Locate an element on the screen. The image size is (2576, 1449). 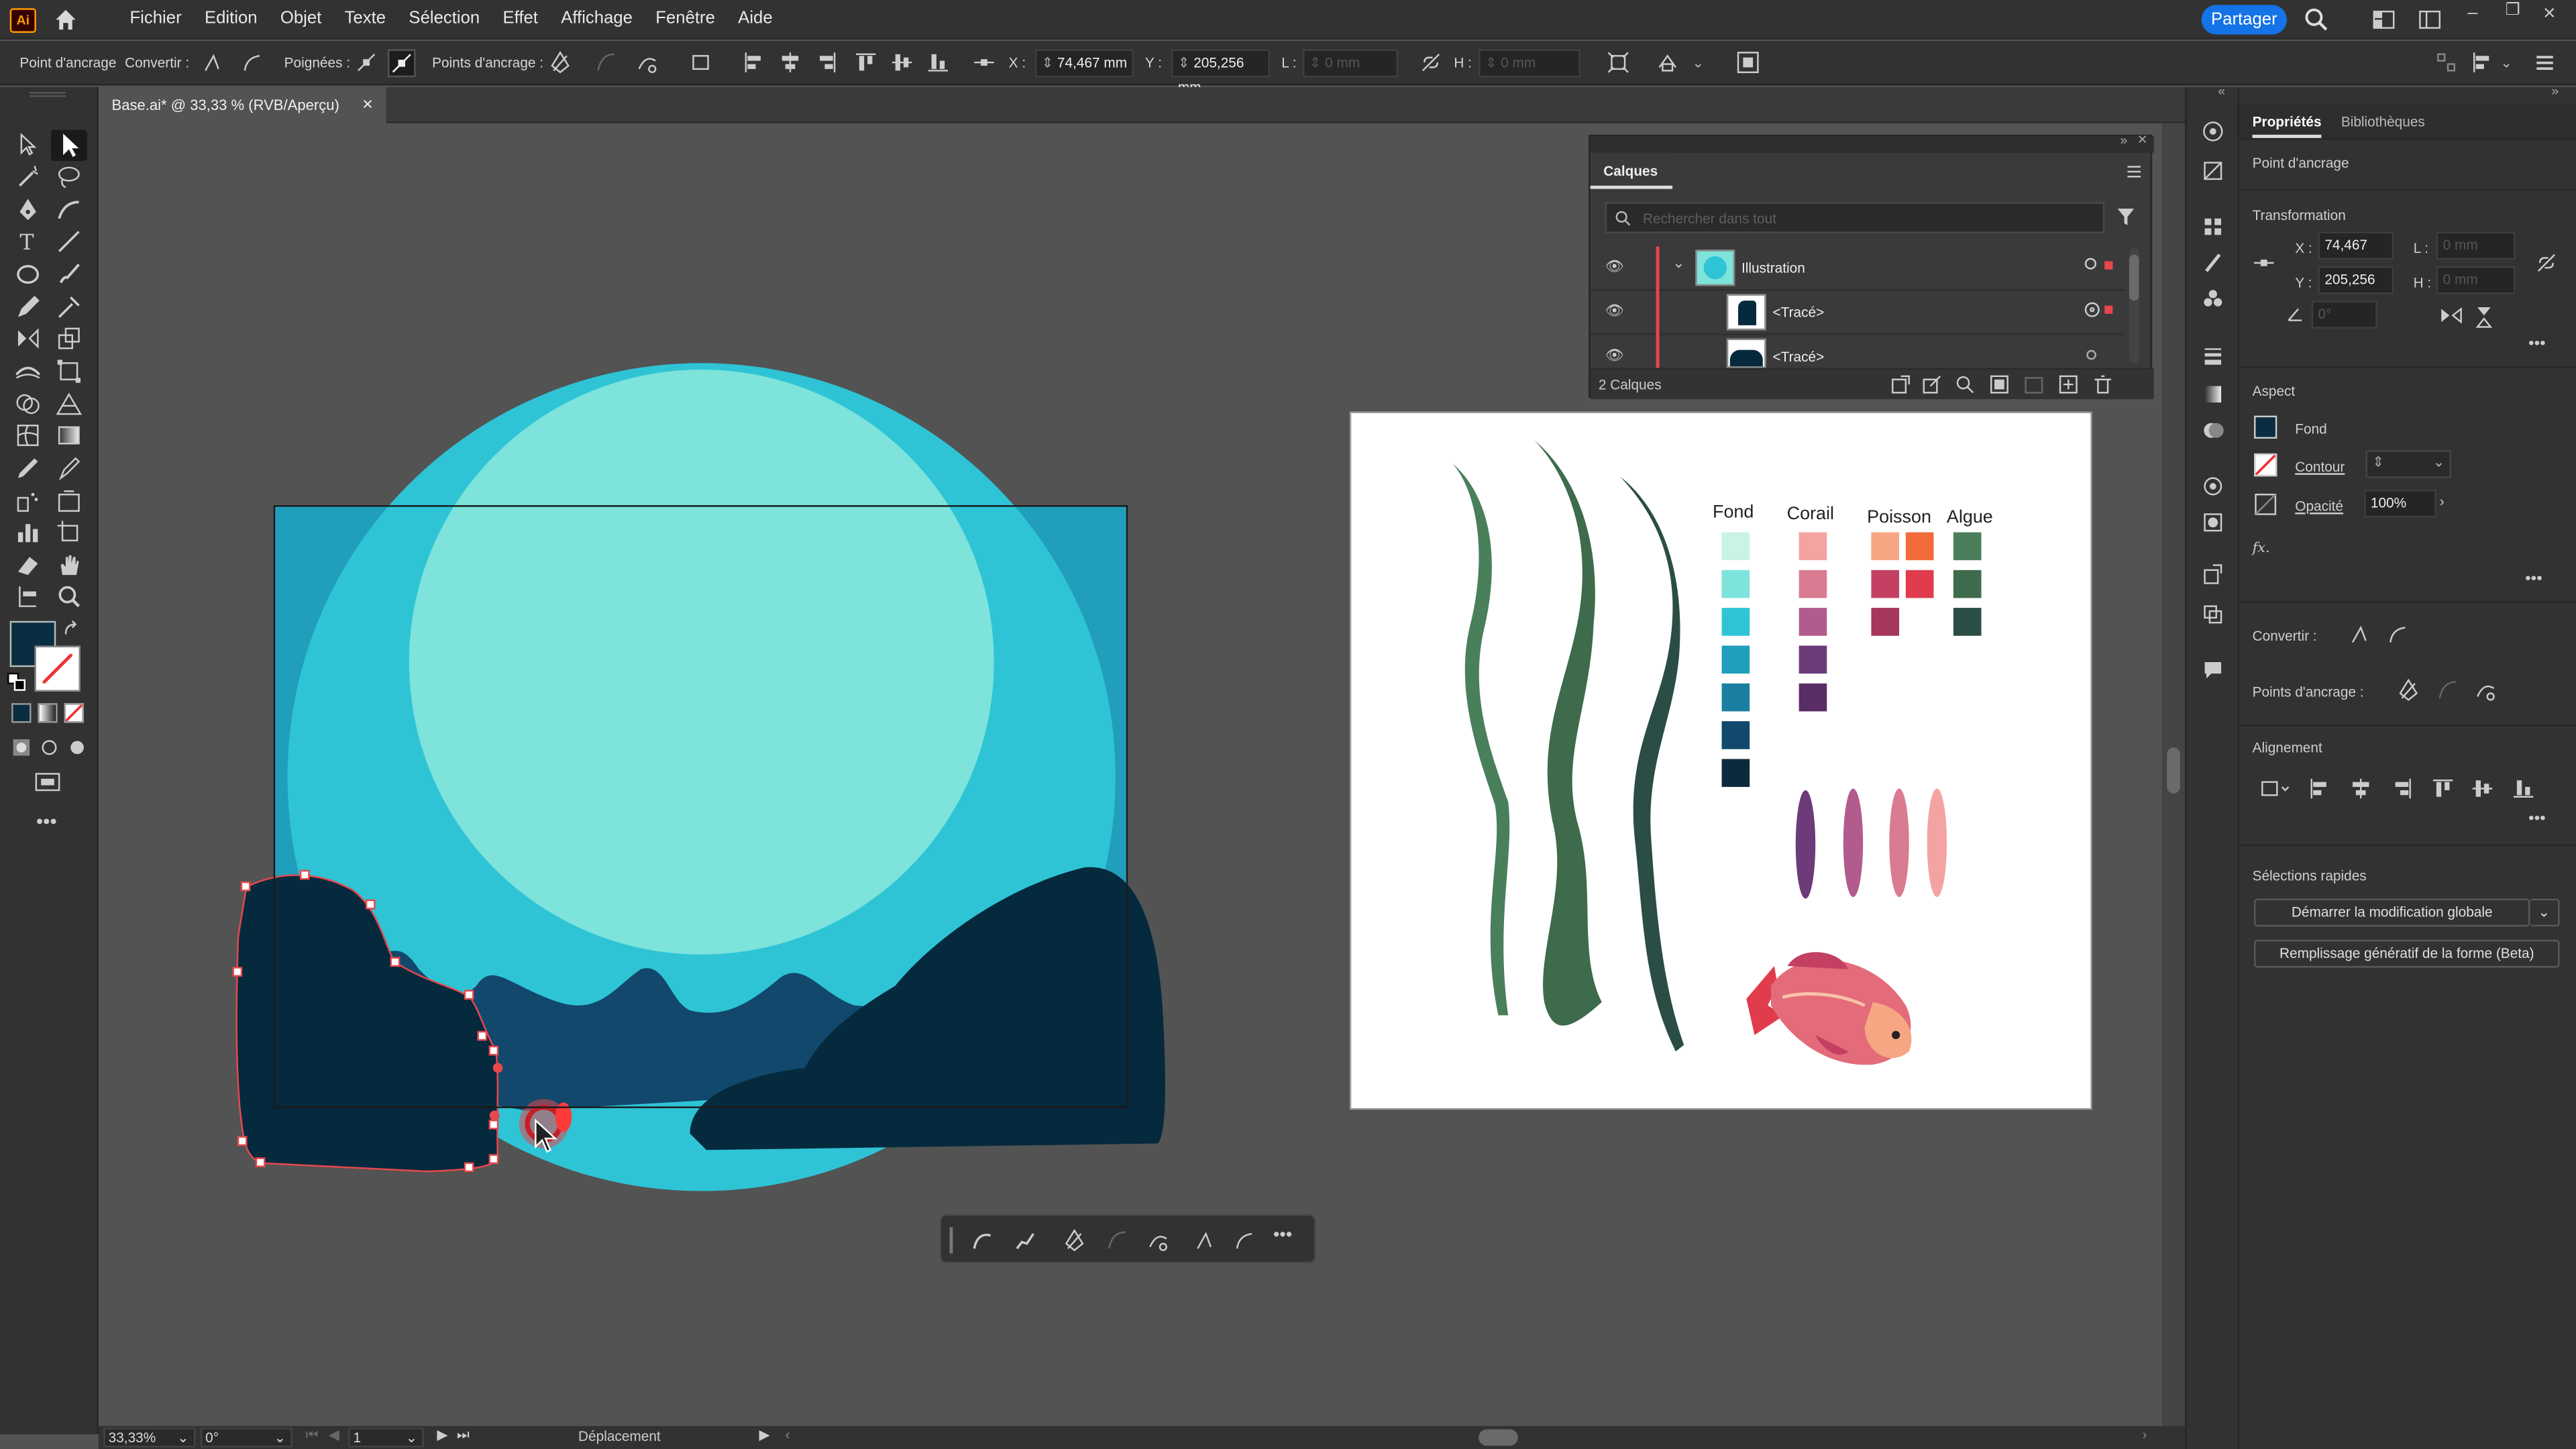
hide-handles-button is located at coordinates (401, 63).